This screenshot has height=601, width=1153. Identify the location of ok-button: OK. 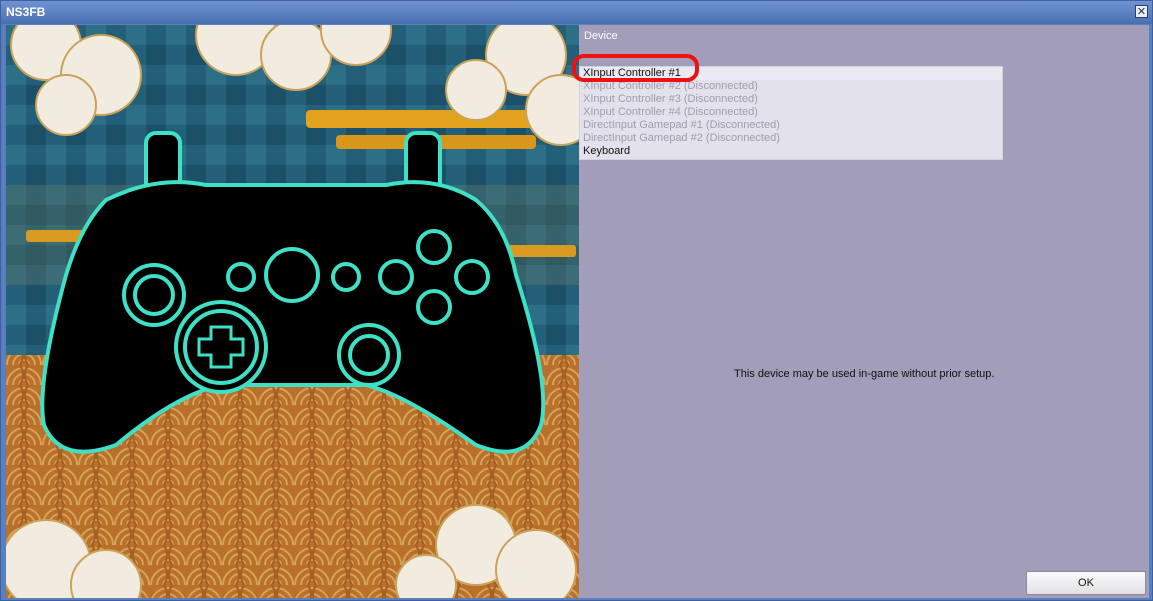
(1086, 583).